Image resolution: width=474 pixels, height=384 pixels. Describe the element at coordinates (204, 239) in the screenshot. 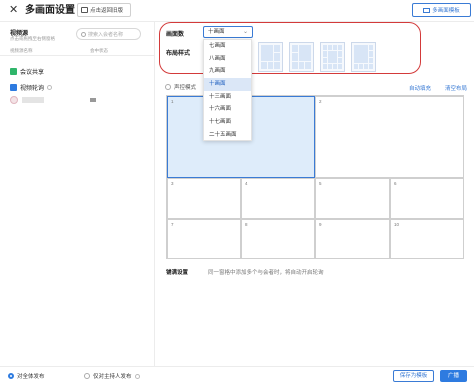

I see `grid-cell: 7` at that location.